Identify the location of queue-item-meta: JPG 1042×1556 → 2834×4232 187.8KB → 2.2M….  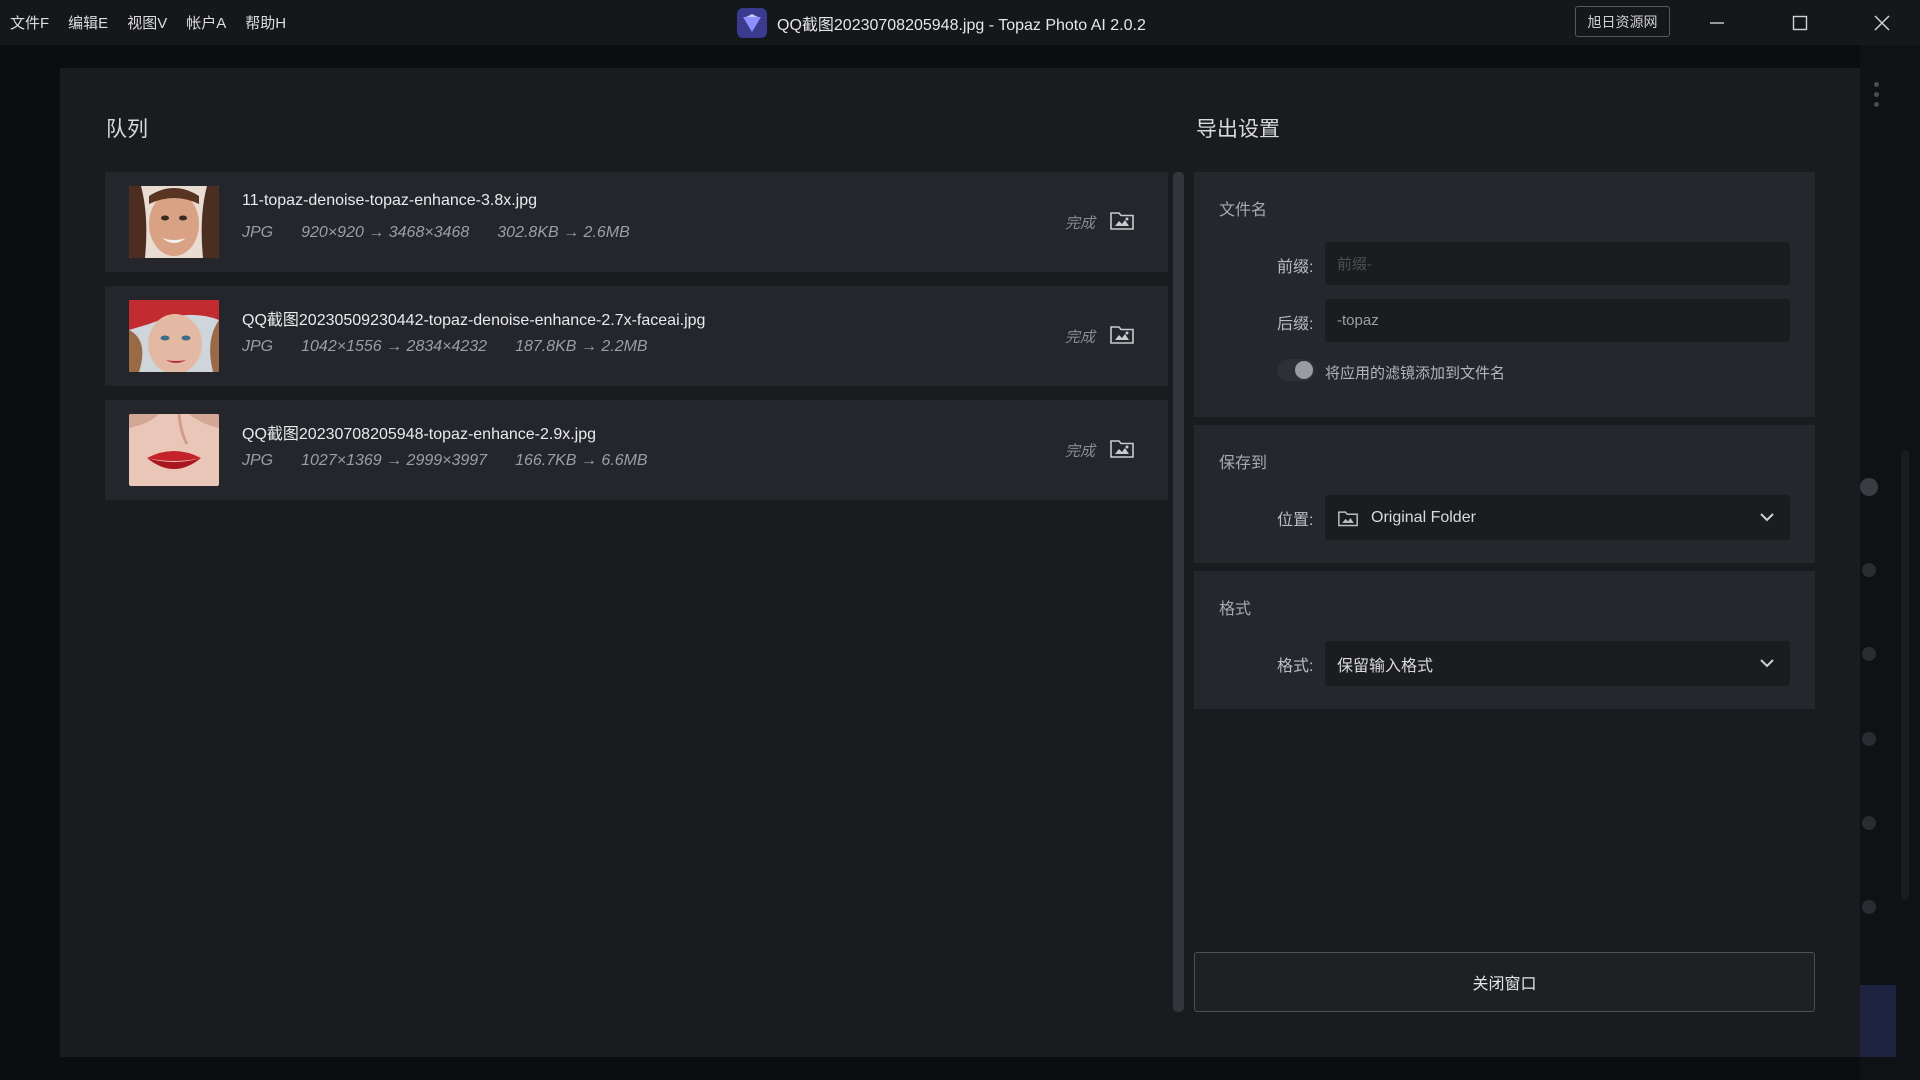
(445, 347).